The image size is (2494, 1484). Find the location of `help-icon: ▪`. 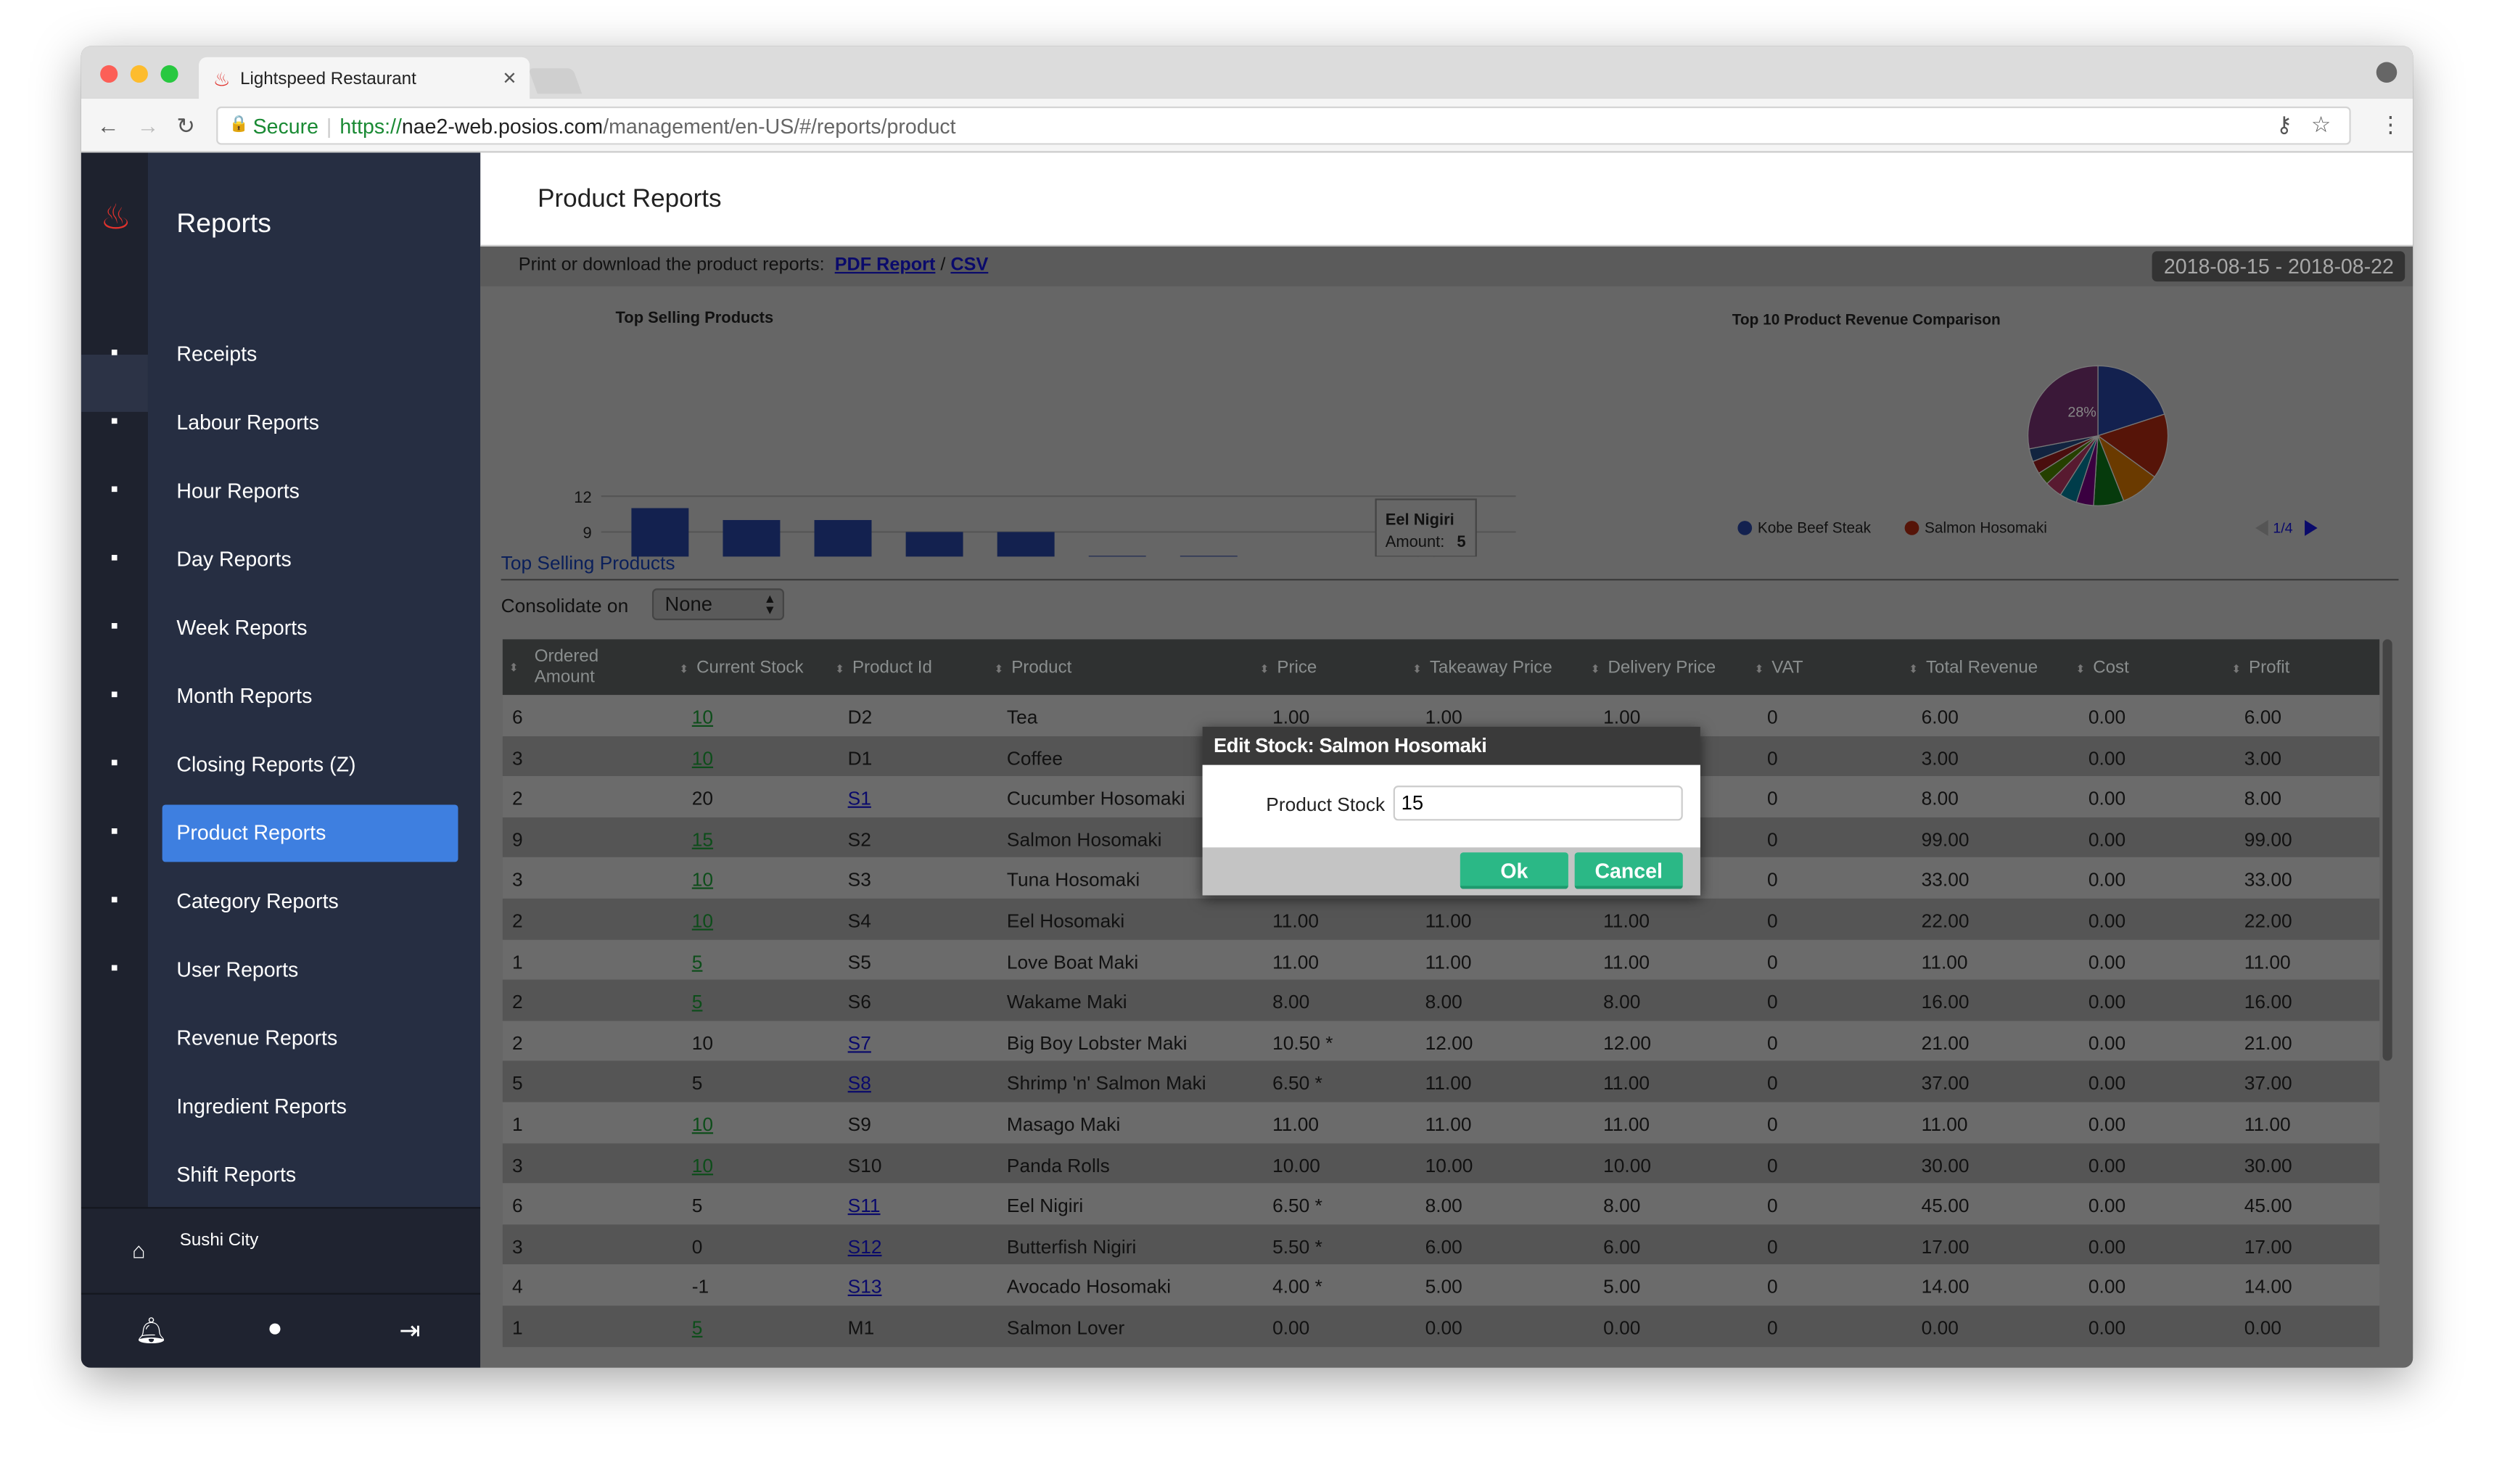

help-icon: ▪ is located at coordinates (114, 969).